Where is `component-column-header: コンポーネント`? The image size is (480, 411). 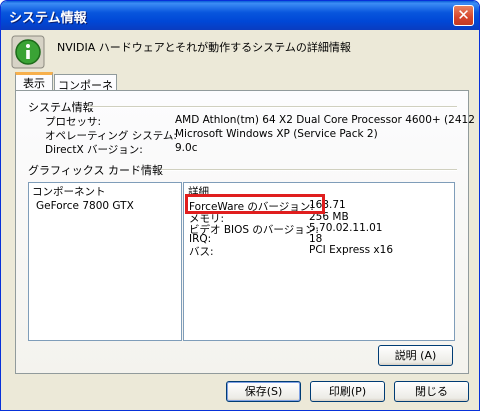 component-column-header: コンポーネント is located at coordinates (69, 192).